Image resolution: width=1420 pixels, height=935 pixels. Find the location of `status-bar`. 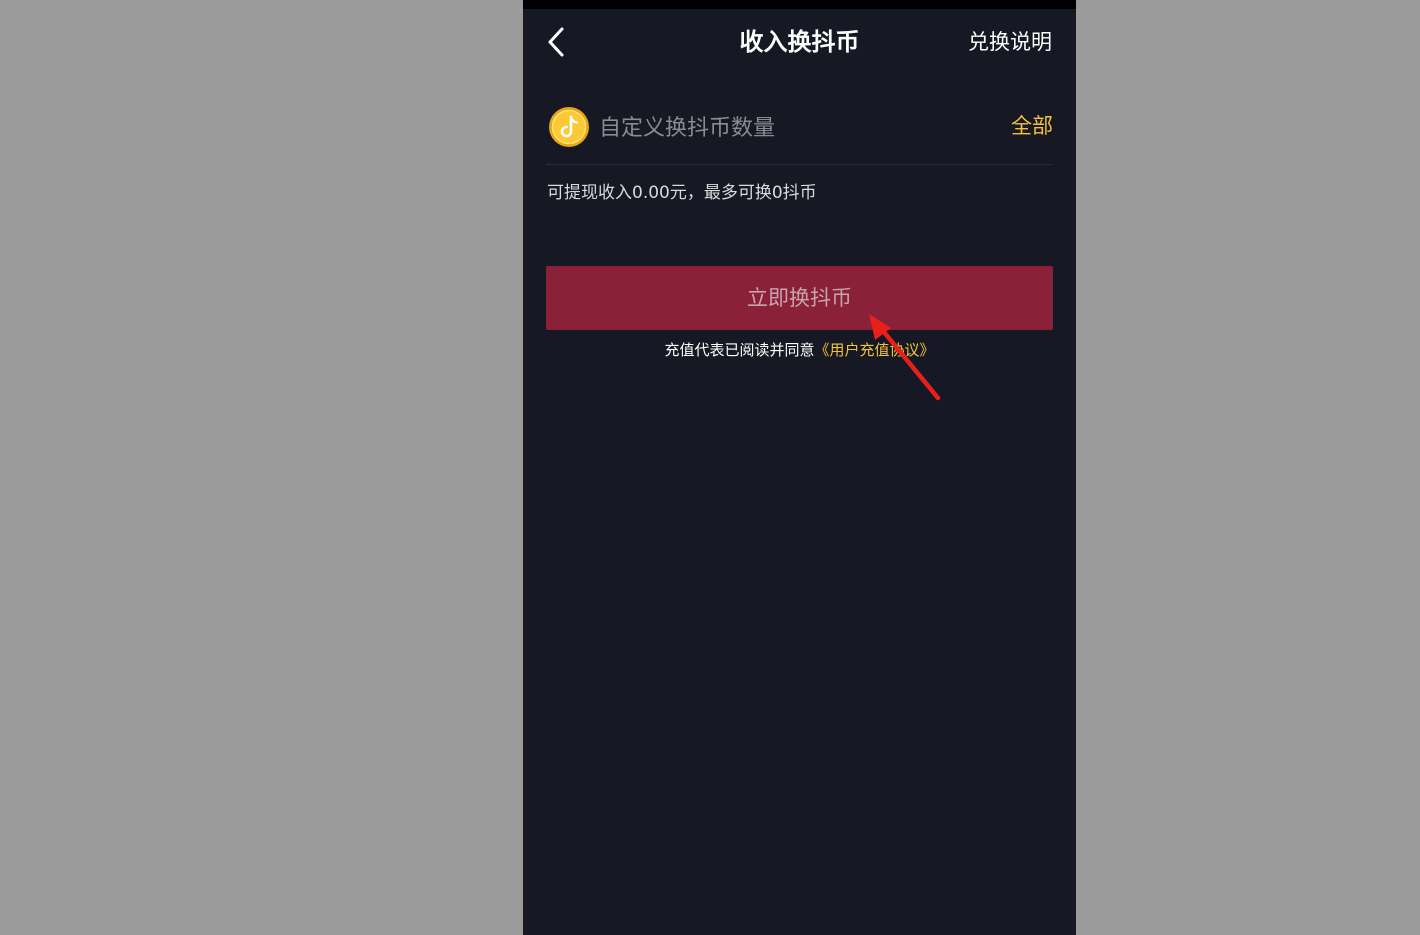

status-bar is located at coordinates (799, 4).